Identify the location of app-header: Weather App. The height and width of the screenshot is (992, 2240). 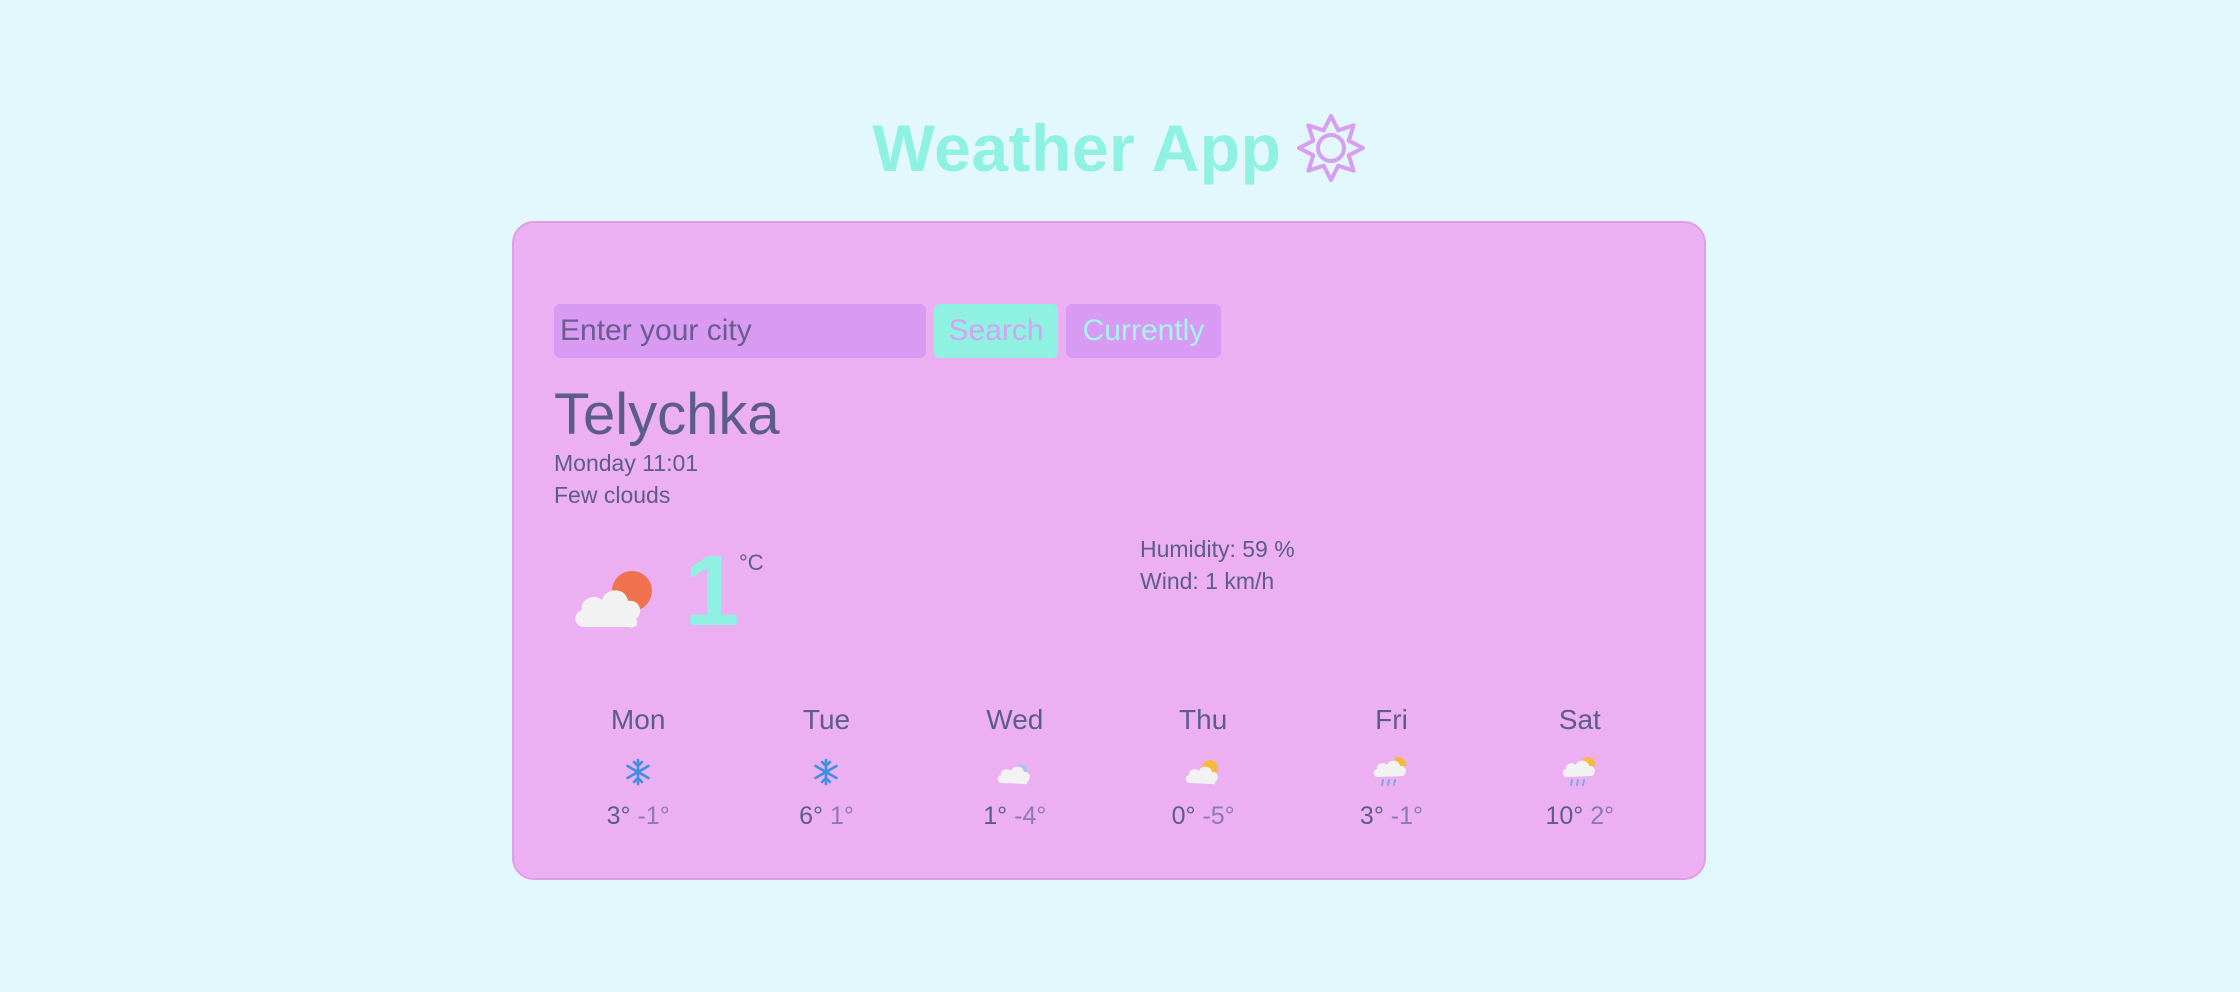
(1120, 148).